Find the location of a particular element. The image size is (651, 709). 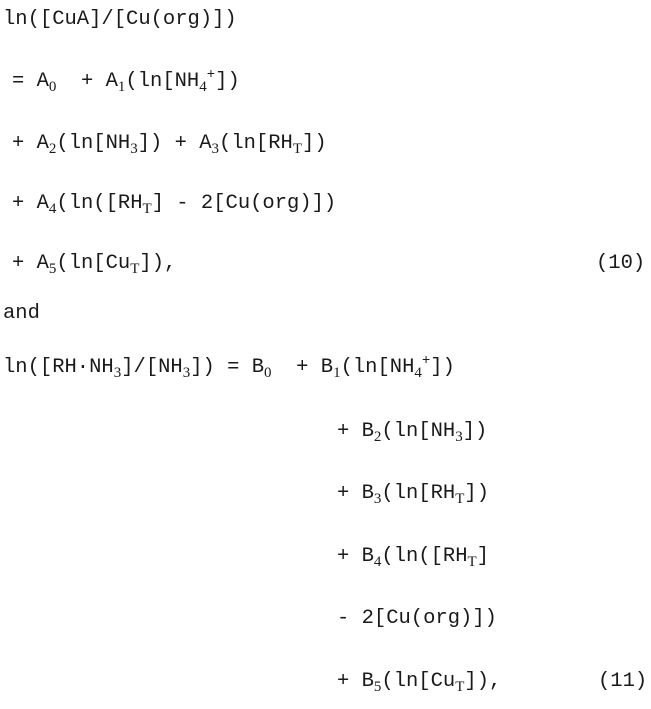

eq11-line: + B3(ln[RHT]) is located at coordinates (413, 494).